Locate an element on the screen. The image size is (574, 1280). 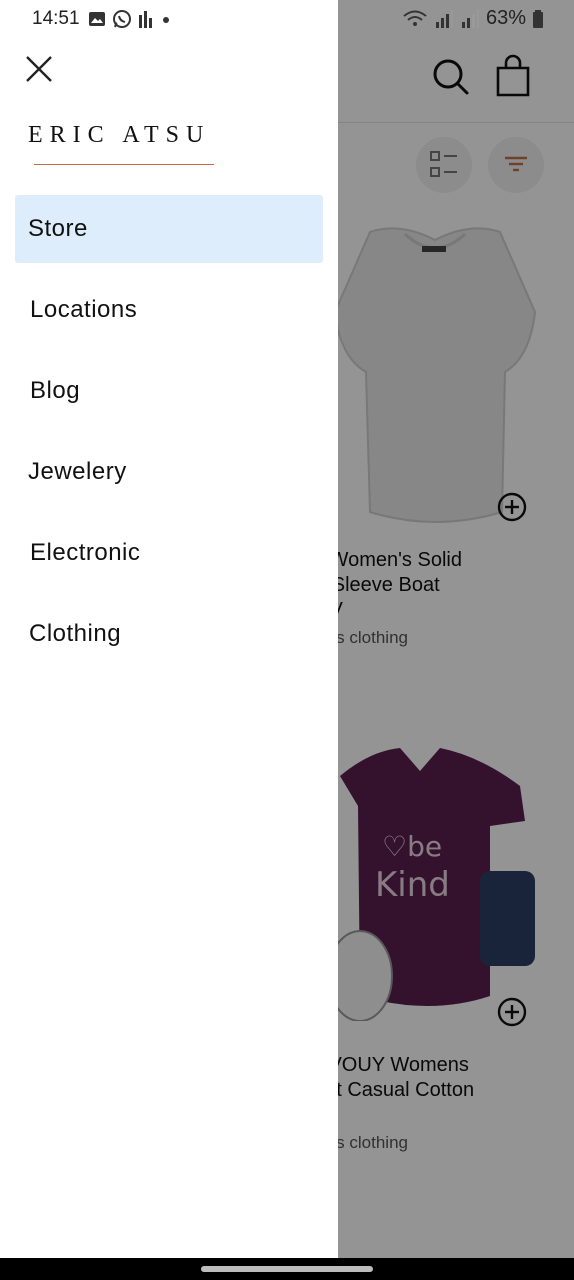
menu-item-label: Clothing is located at coordinates (75, 633).